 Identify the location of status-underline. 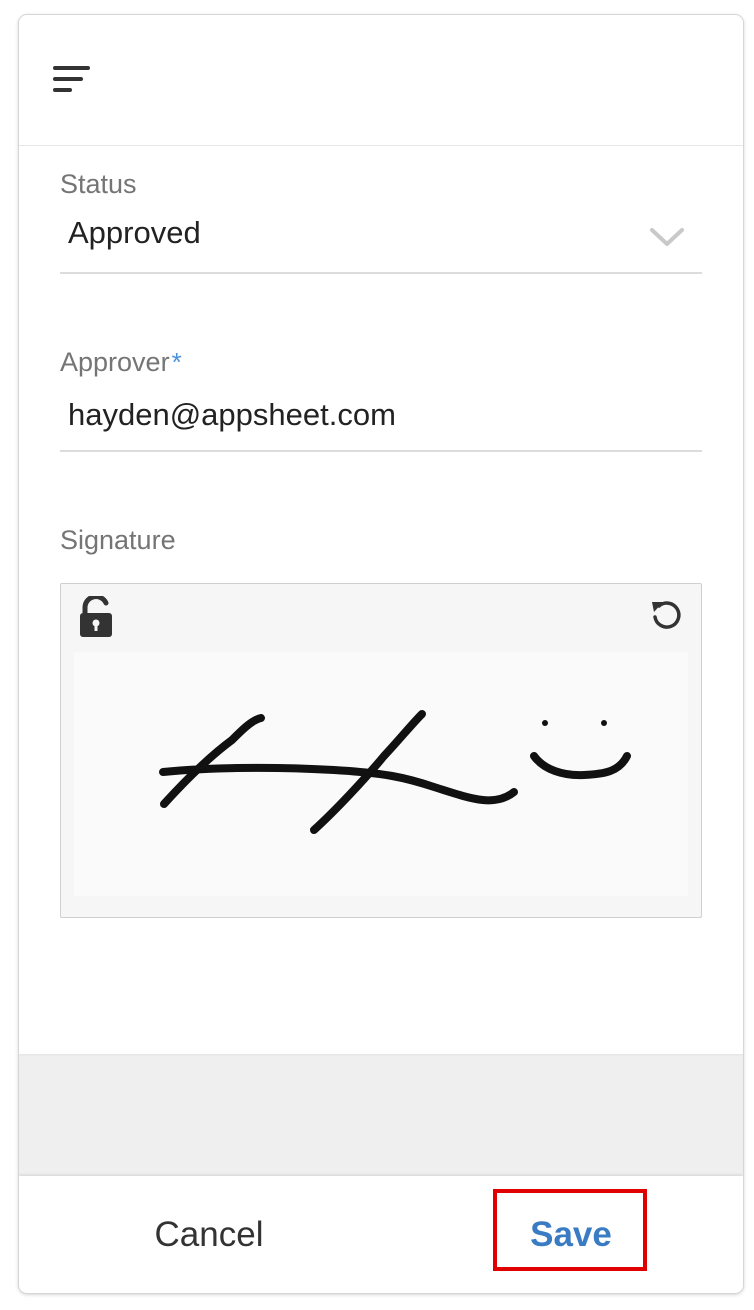
(381, 273).